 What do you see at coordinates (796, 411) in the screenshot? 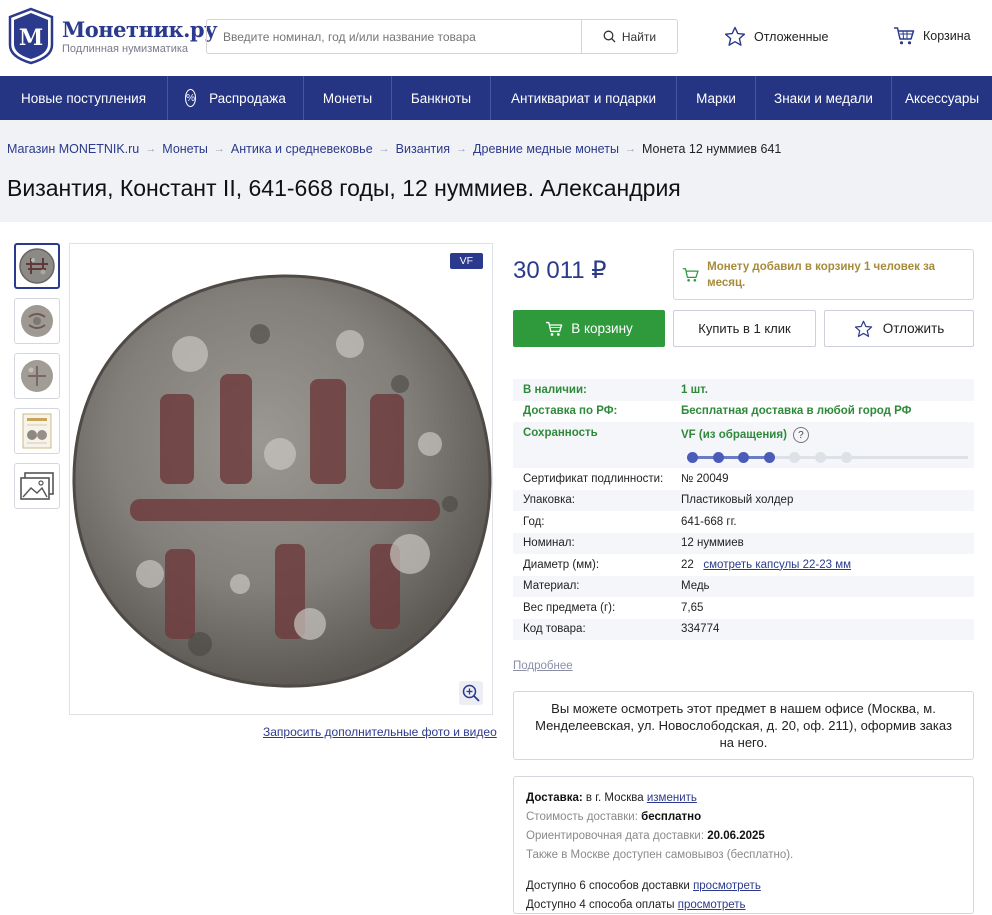
I see `shipping-value: Бесплатная доставка в любой город РФ` at bounding box center [796, 411].